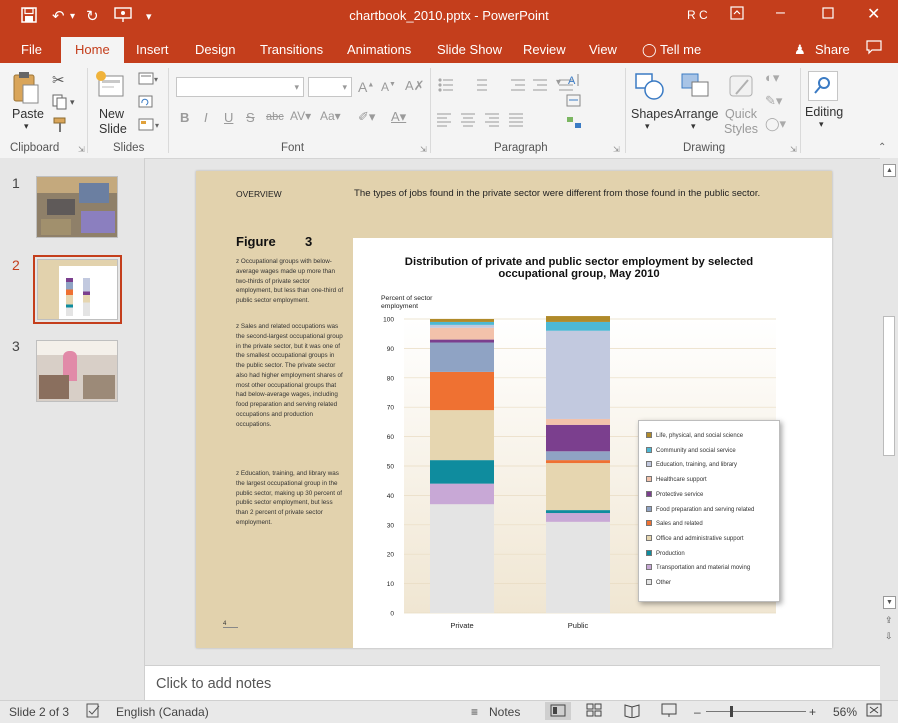  What do you see at coordinates (574, 81) in the screenshot?
I see `text-direction-icon: A` at bounding box center [574, 81].